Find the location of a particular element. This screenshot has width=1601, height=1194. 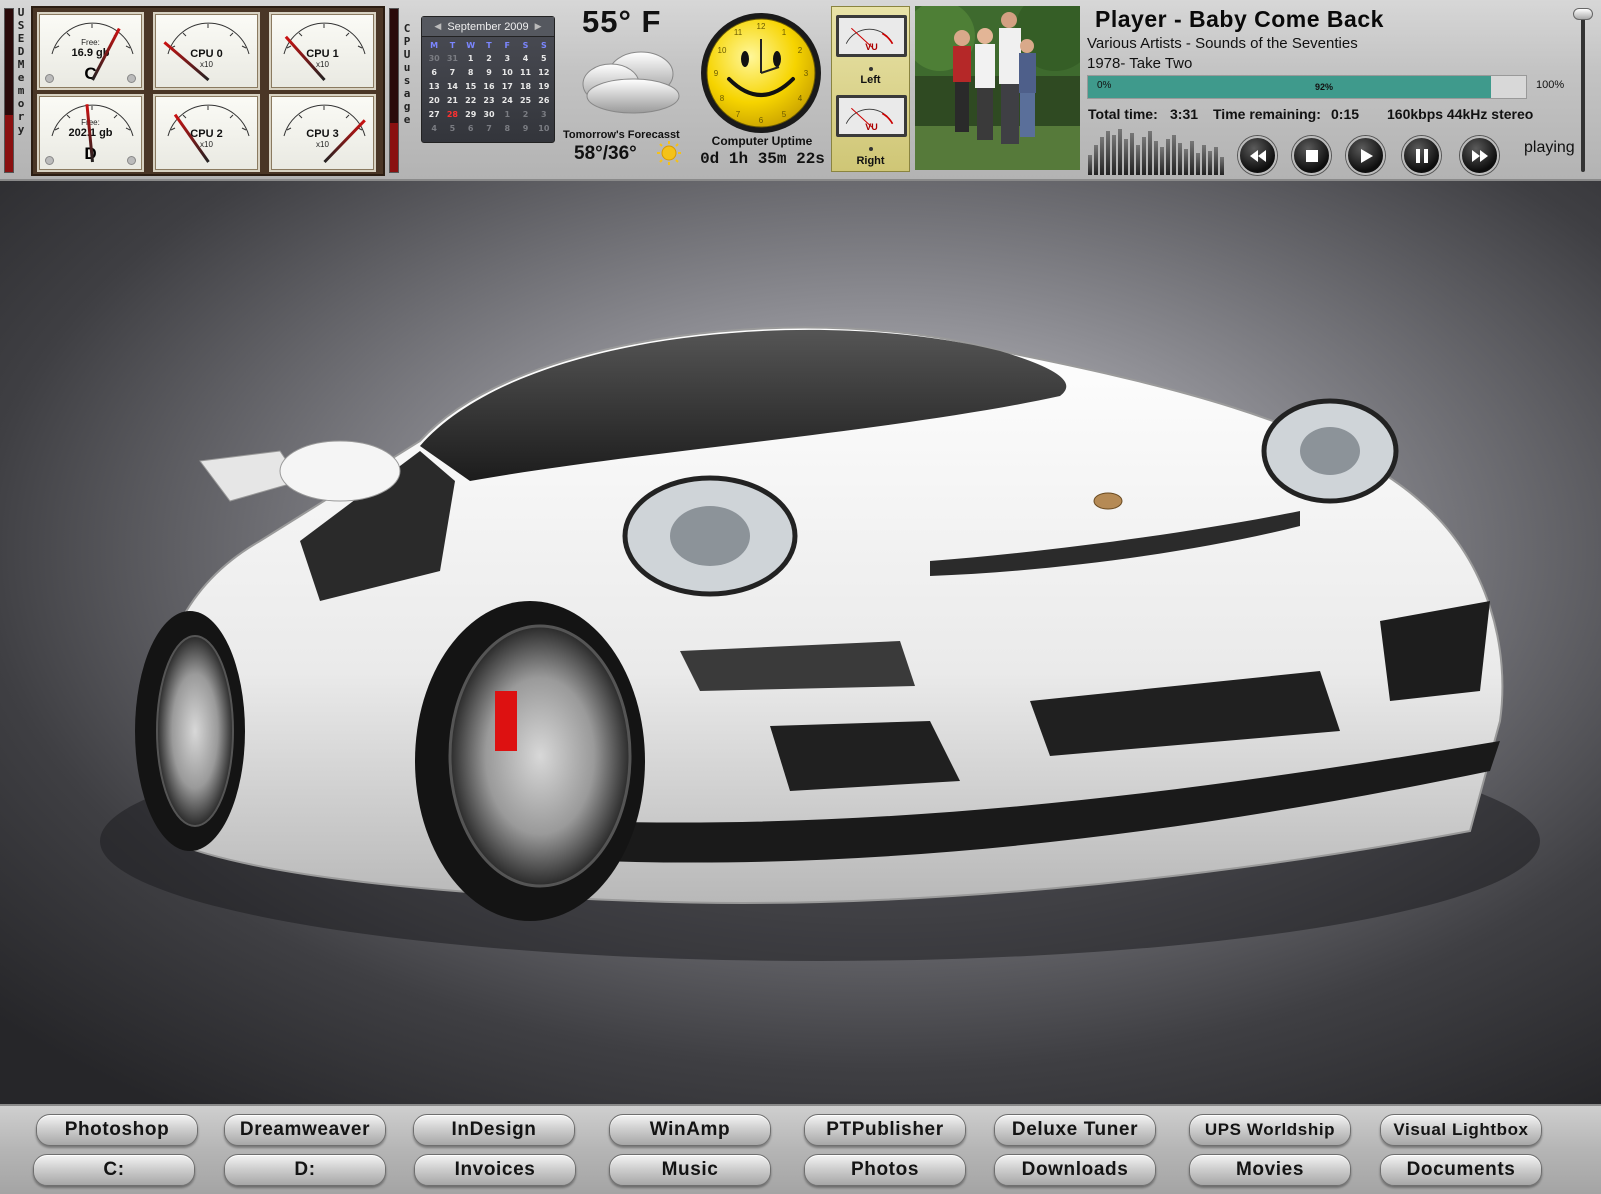

ups-worldship-button: UPS Worldship is located at coordinates (1270, 1130).